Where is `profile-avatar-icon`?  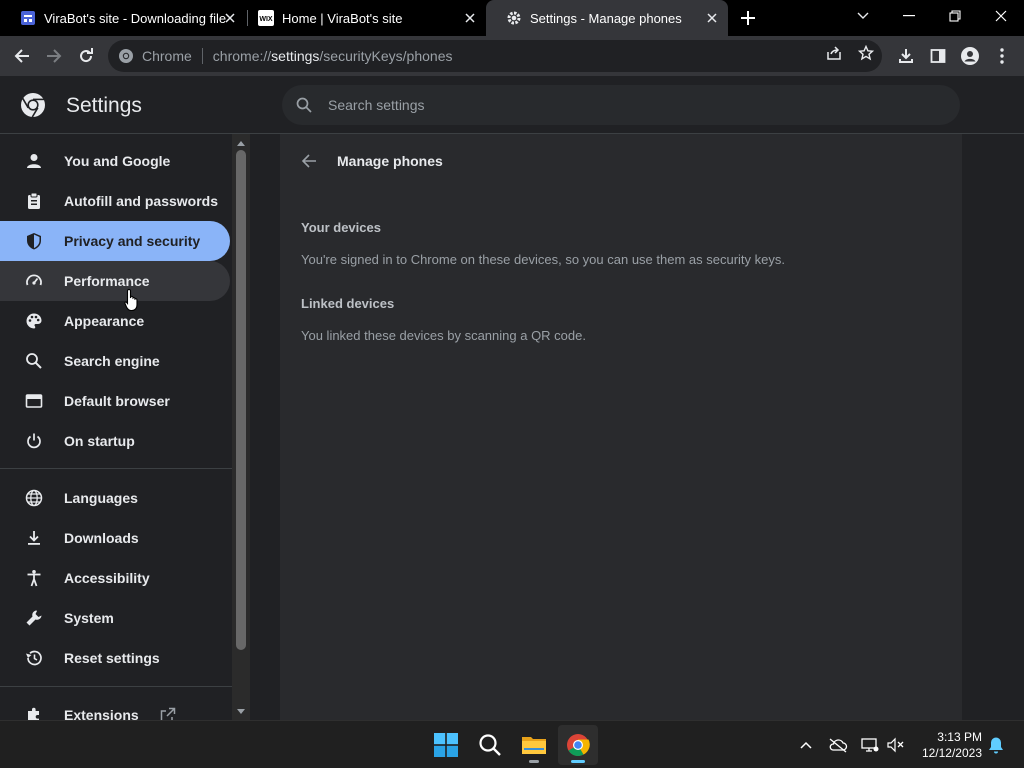 profile-avatar-icon is located at coordinates (970, 56).